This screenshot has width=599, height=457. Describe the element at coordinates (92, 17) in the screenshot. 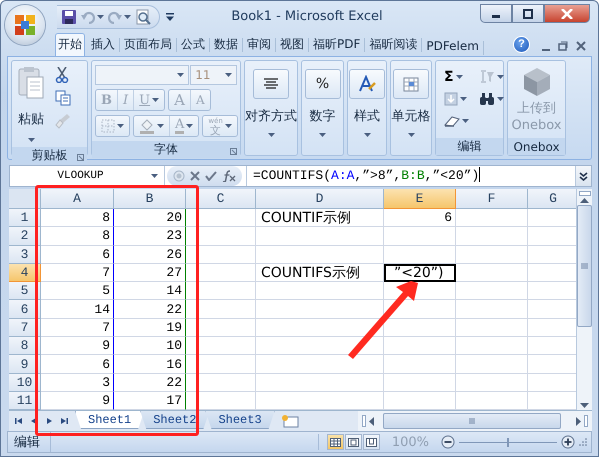

I see `undo-button` at that location.